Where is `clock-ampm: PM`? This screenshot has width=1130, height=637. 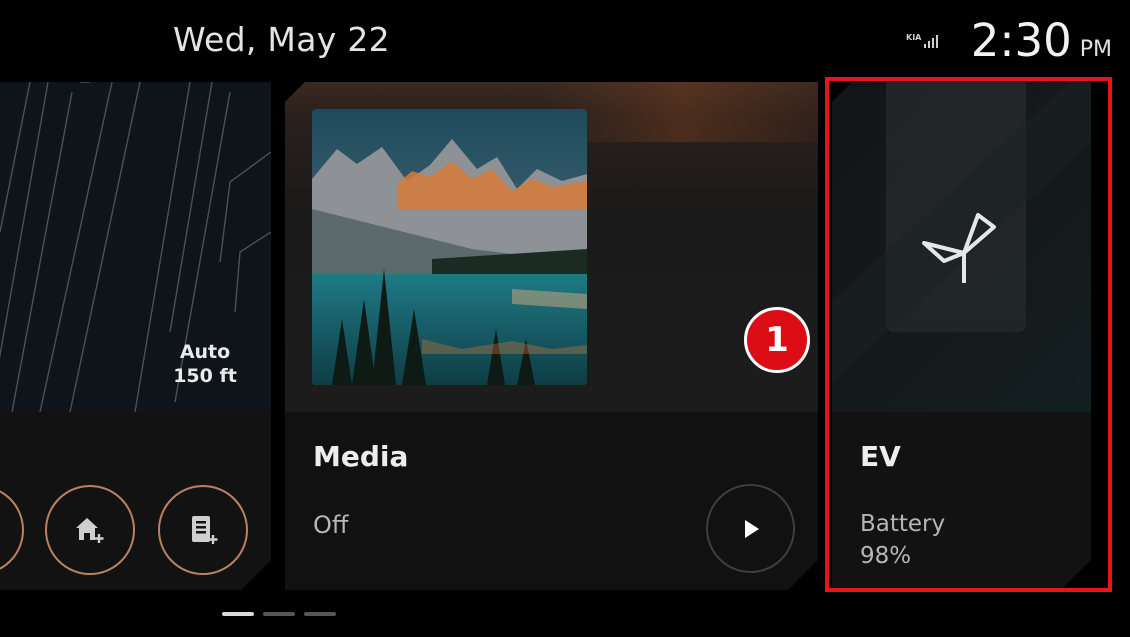 clock-ampm: PM is located at coordinates (1095, 49).